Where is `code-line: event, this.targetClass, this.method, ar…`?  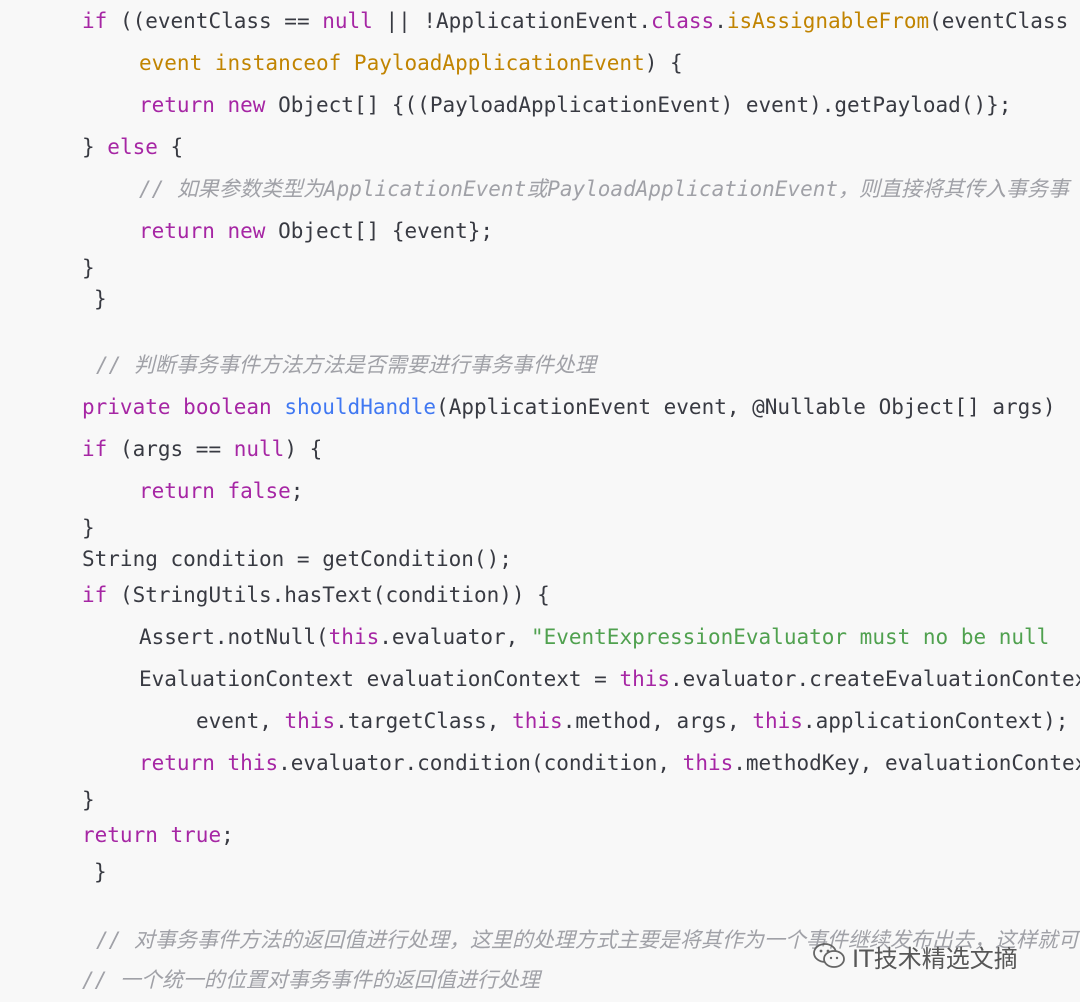
code-line: event, this.targetClass, this.method, ar… is located at coordinates (632, 721).